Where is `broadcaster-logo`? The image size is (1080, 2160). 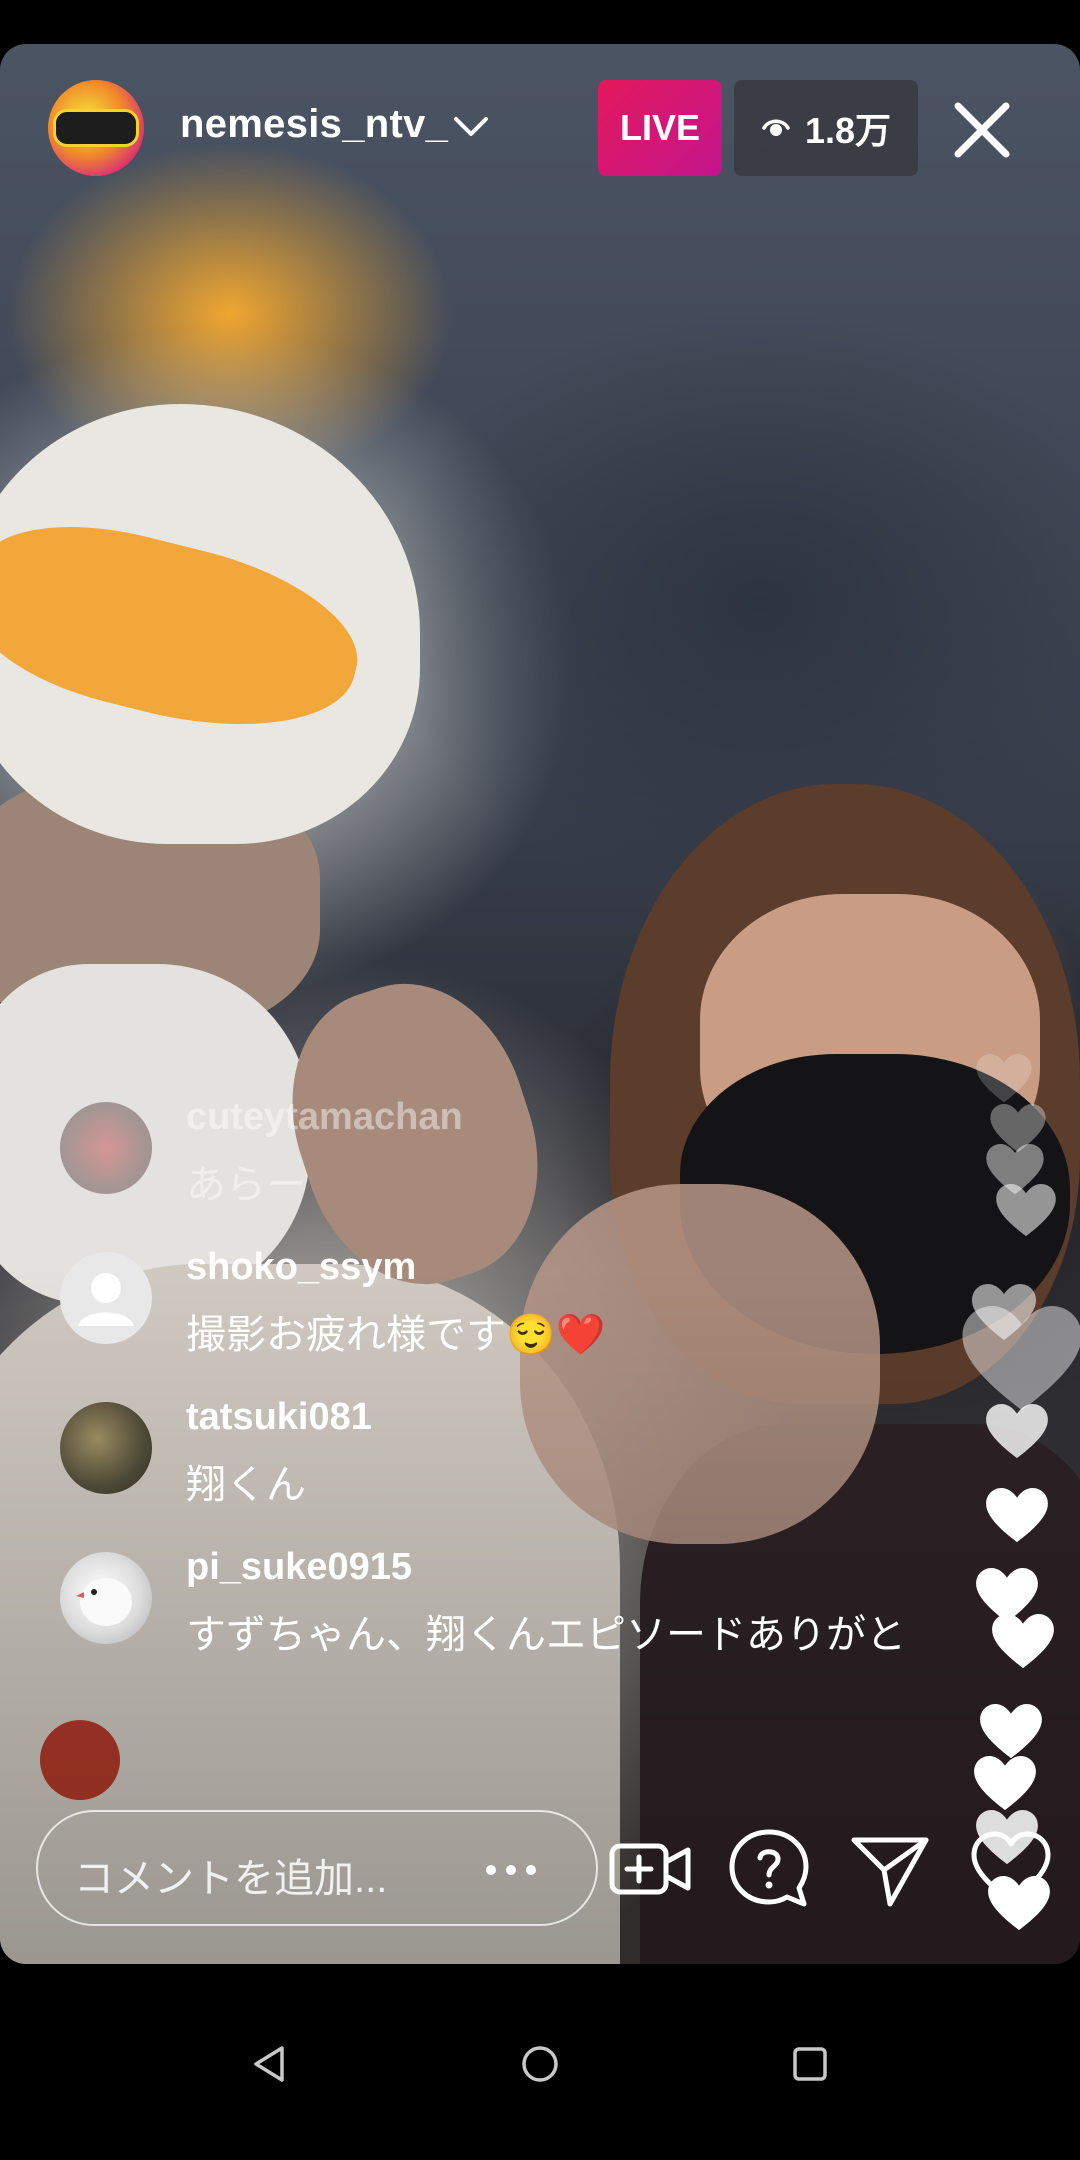 broadcaster-logo is located at coordinates (96, 128).